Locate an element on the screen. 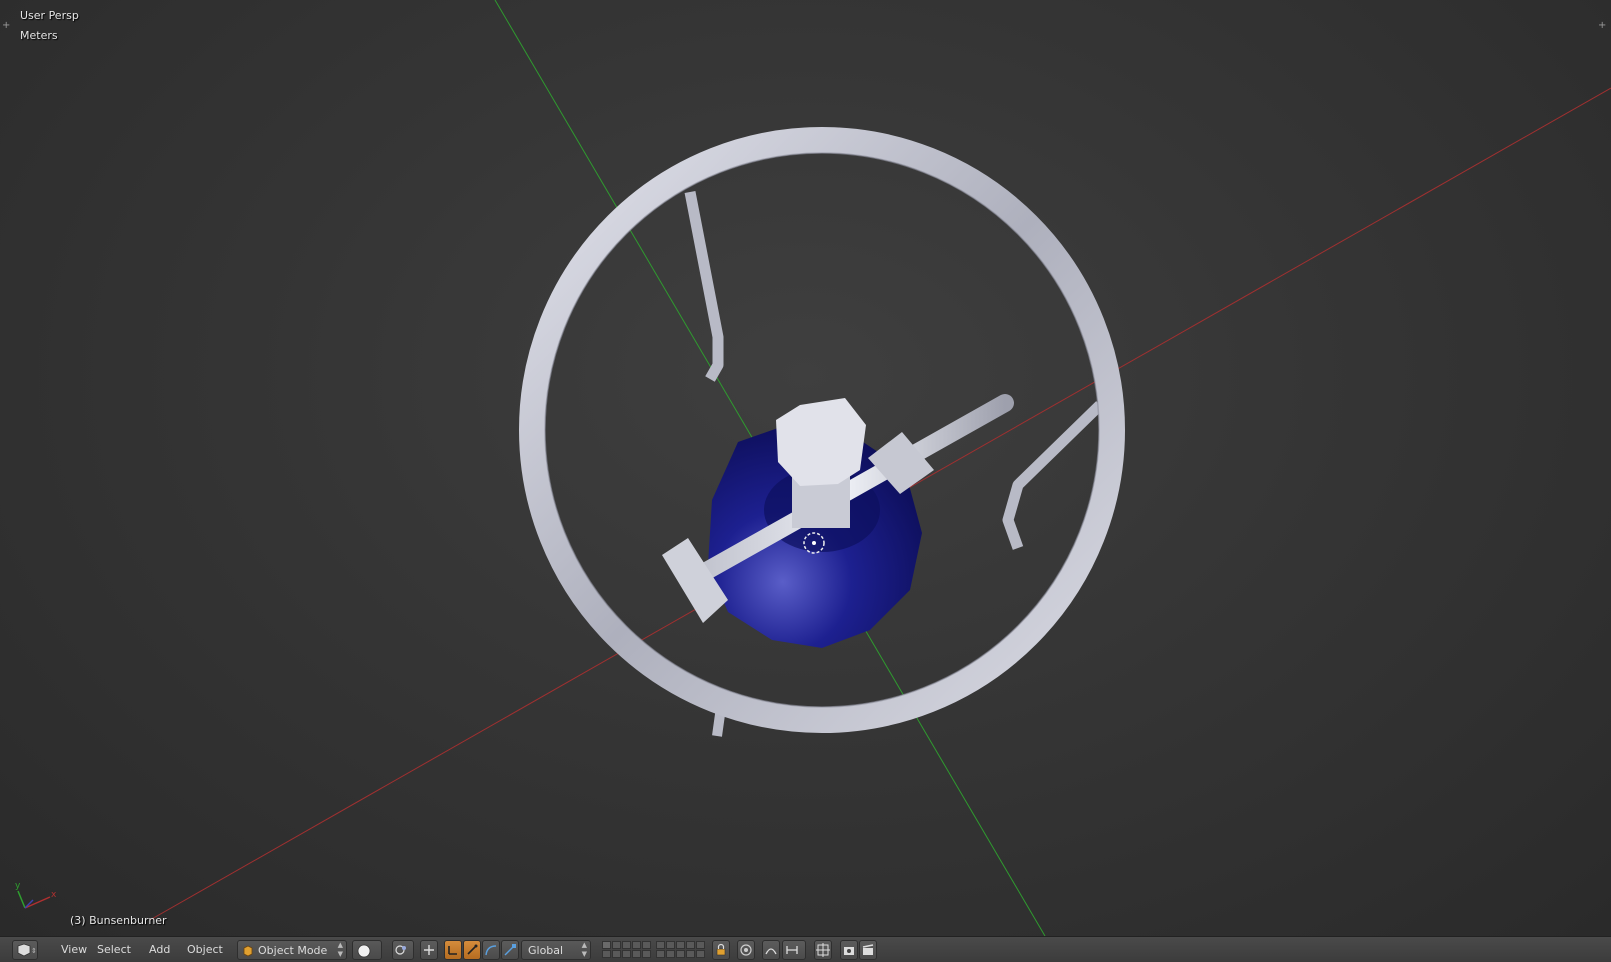  view-label: User Persp is located at coordinates (49, 15).